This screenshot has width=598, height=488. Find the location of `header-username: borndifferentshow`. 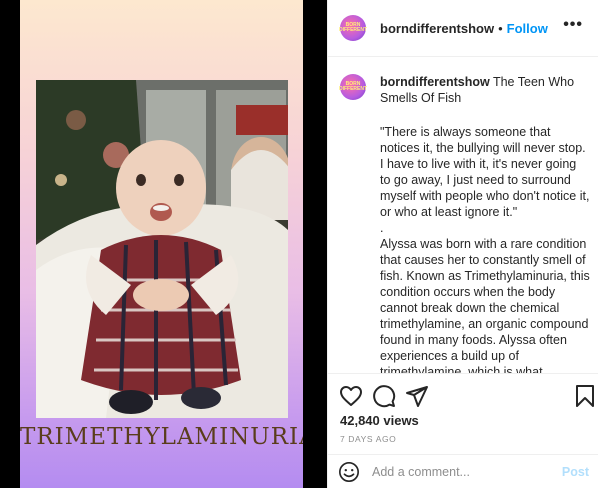

header-username: borndifferentshow is located at coordinates (437, 28).